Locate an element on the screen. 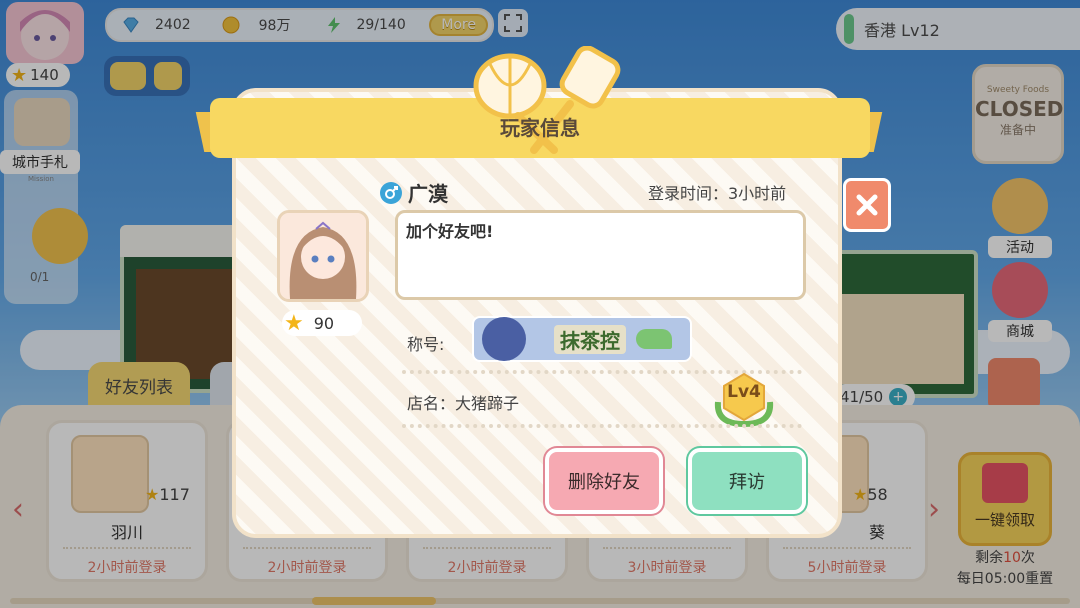 The image size is (1080, 608). player-title-badge: 抹茶控 is located at coordinates (582, 339).